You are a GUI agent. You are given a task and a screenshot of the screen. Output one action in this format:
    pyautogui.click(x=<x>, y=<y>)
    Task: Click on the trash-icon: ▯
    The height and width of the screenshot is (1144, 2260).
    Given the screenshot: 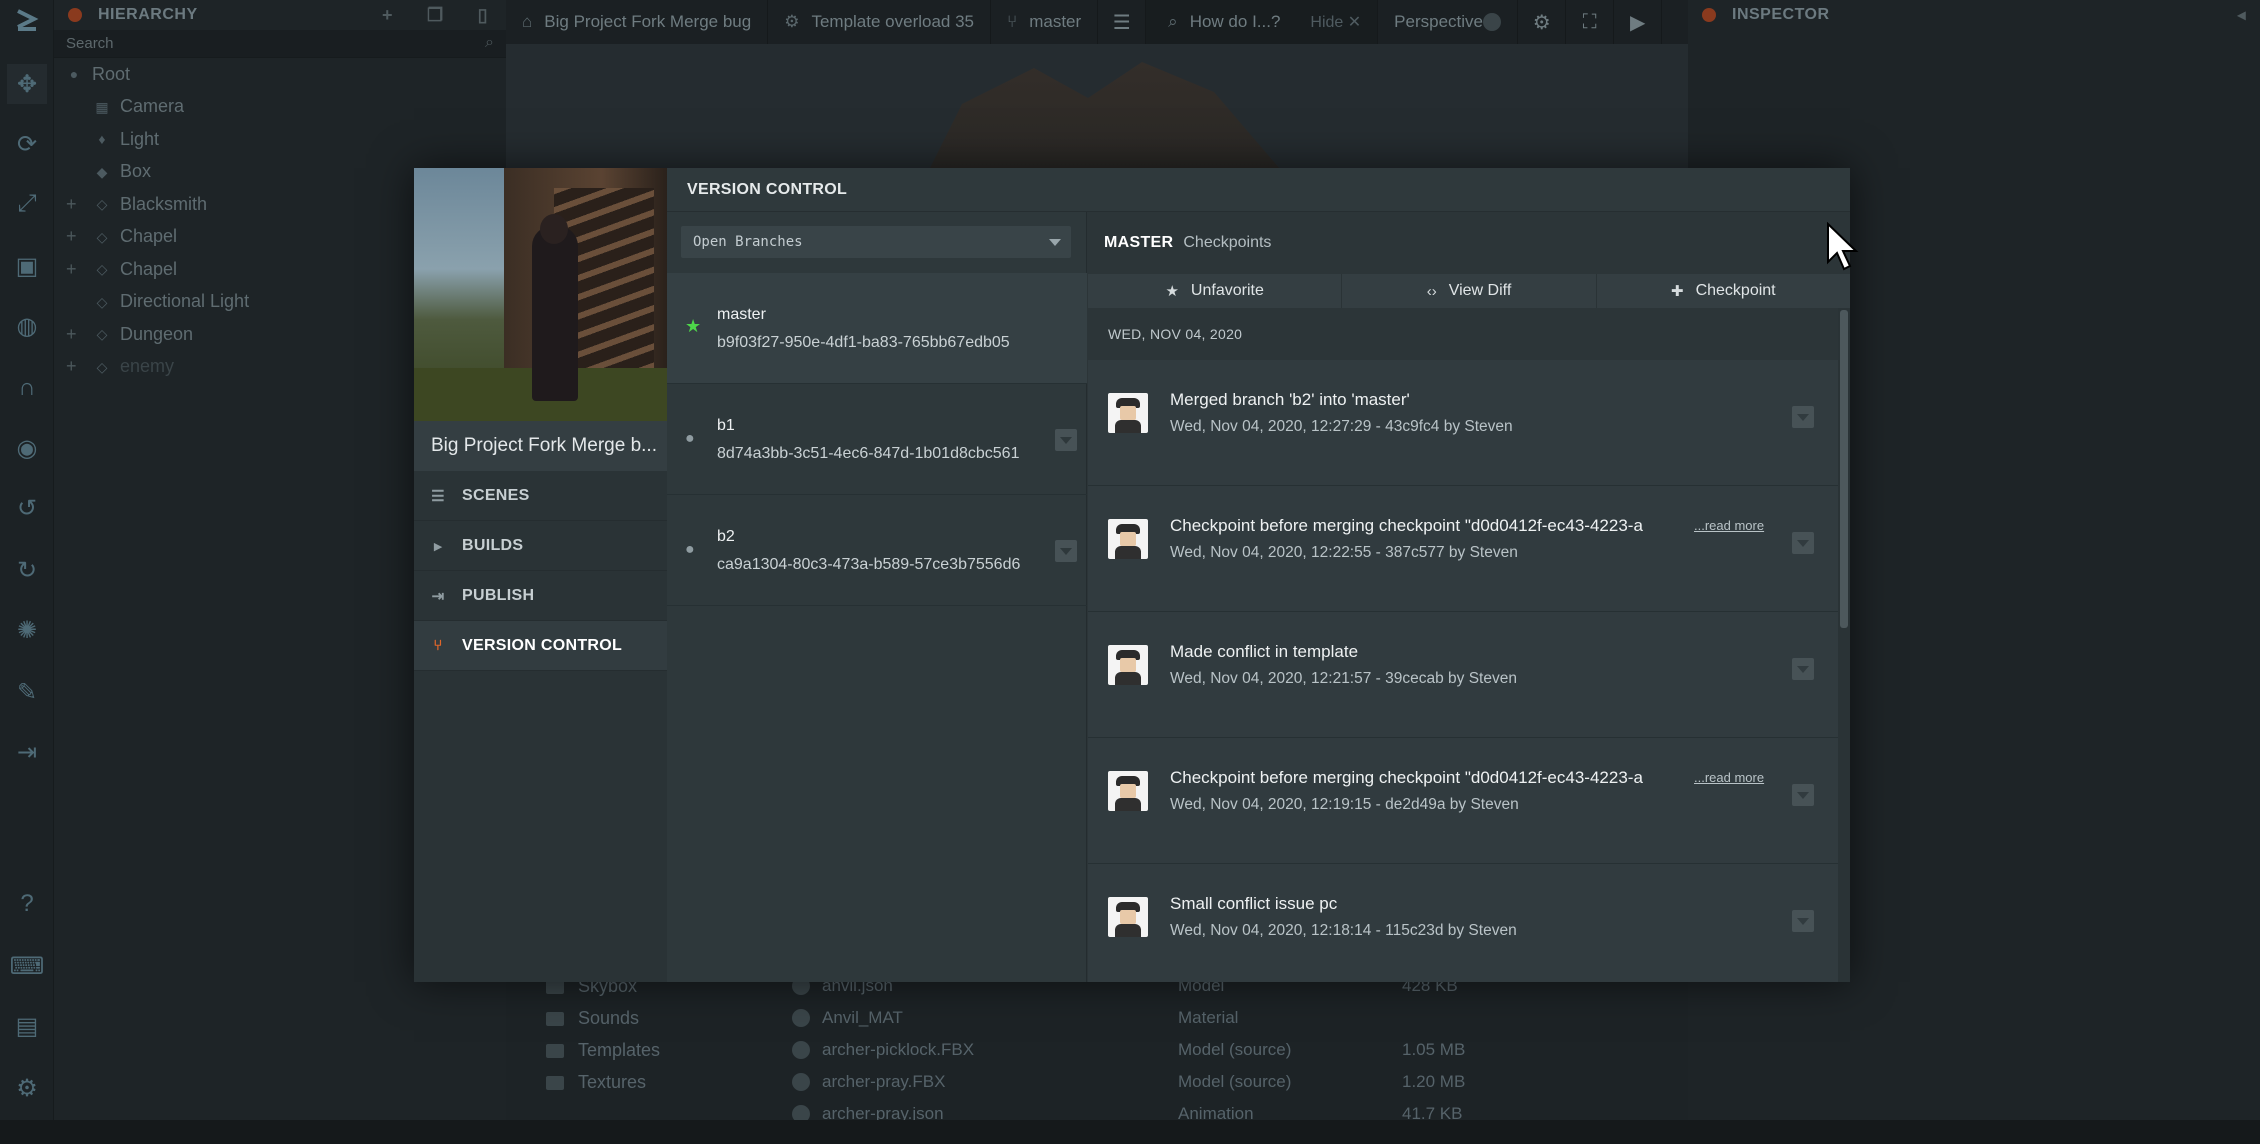 What is the action you would take?
    pyautogui.click(x=483, y=15)
    